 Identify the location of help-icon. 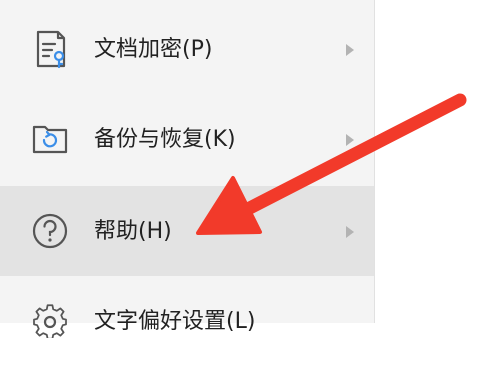
(50, 231).